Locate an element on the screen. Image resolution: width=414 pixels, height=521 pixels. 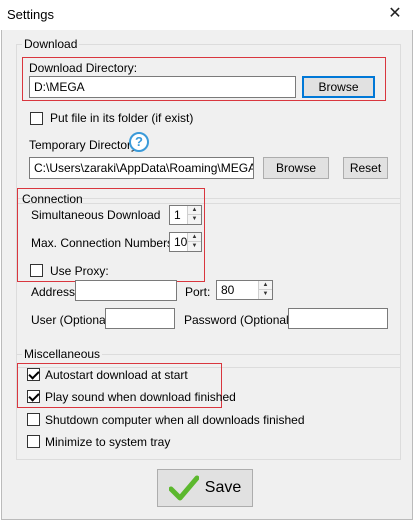
temp-browse-button: Browse is located at coordinates (296, 168).